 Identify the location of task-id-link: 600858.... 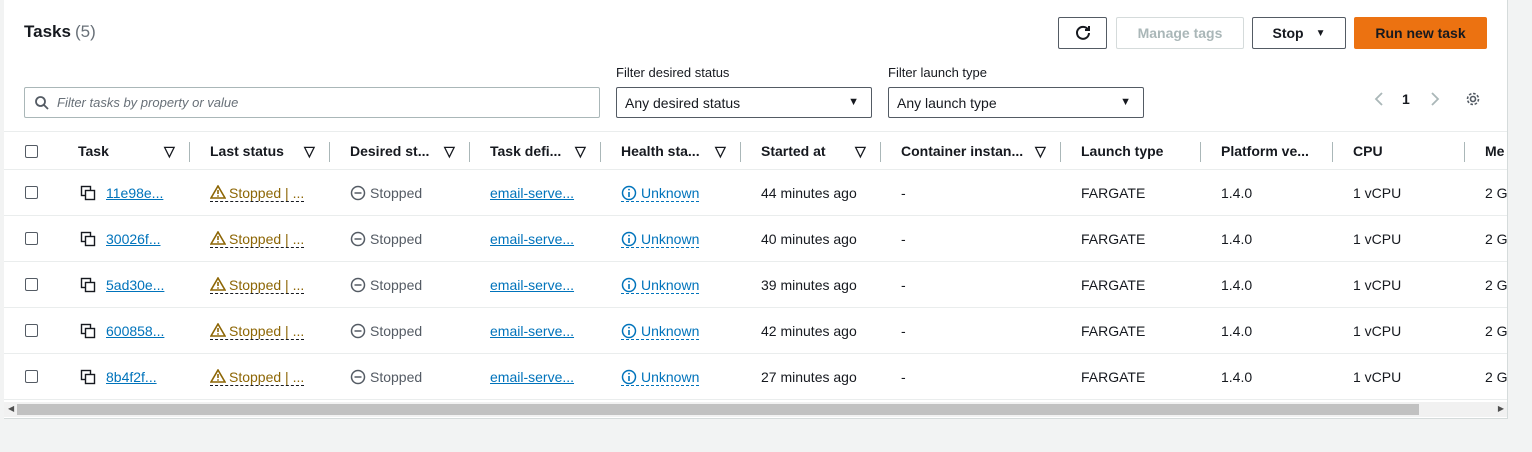
(135, 331).